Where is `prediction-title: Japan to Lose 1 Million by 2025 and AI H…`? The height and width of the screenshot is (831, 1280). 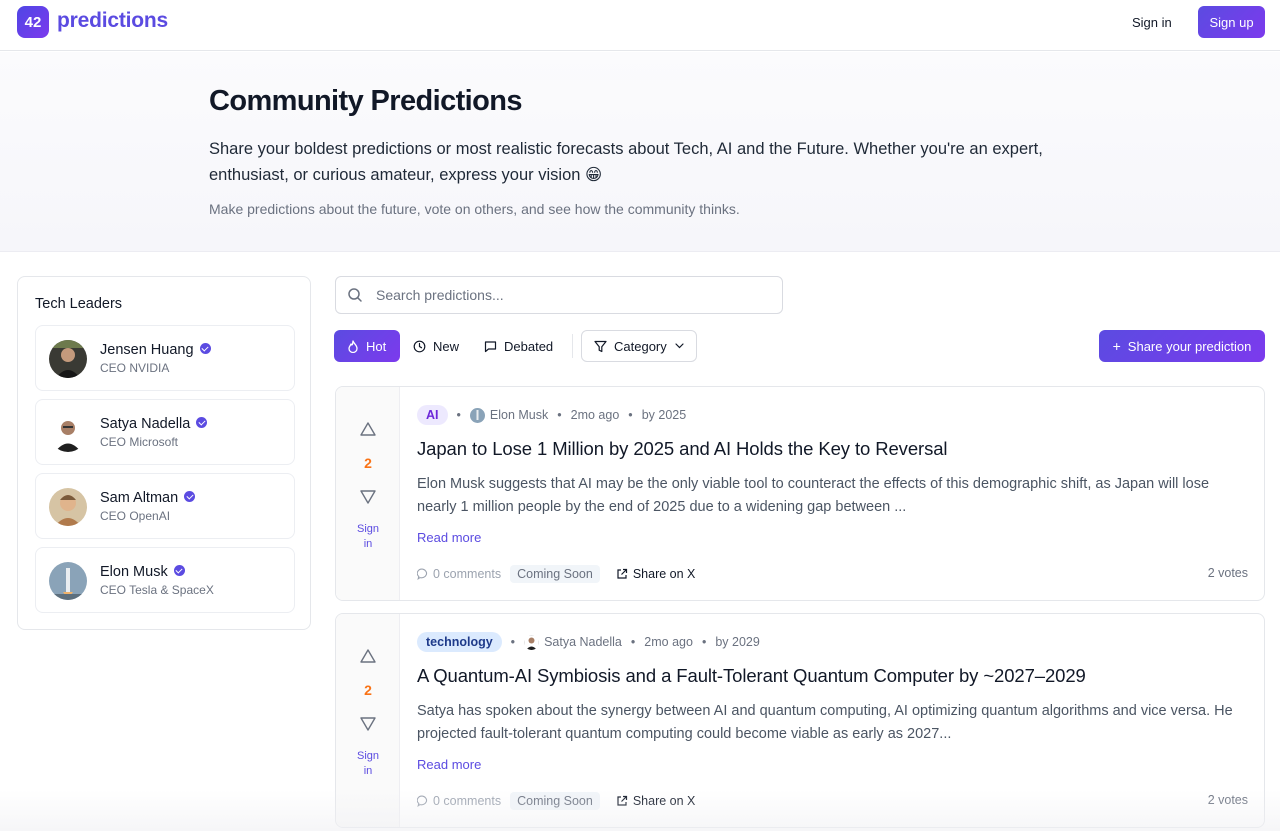 prediction-title: Japan to Lose 1 Million by 2025 and AI H… is located at coordinates (682, 449).